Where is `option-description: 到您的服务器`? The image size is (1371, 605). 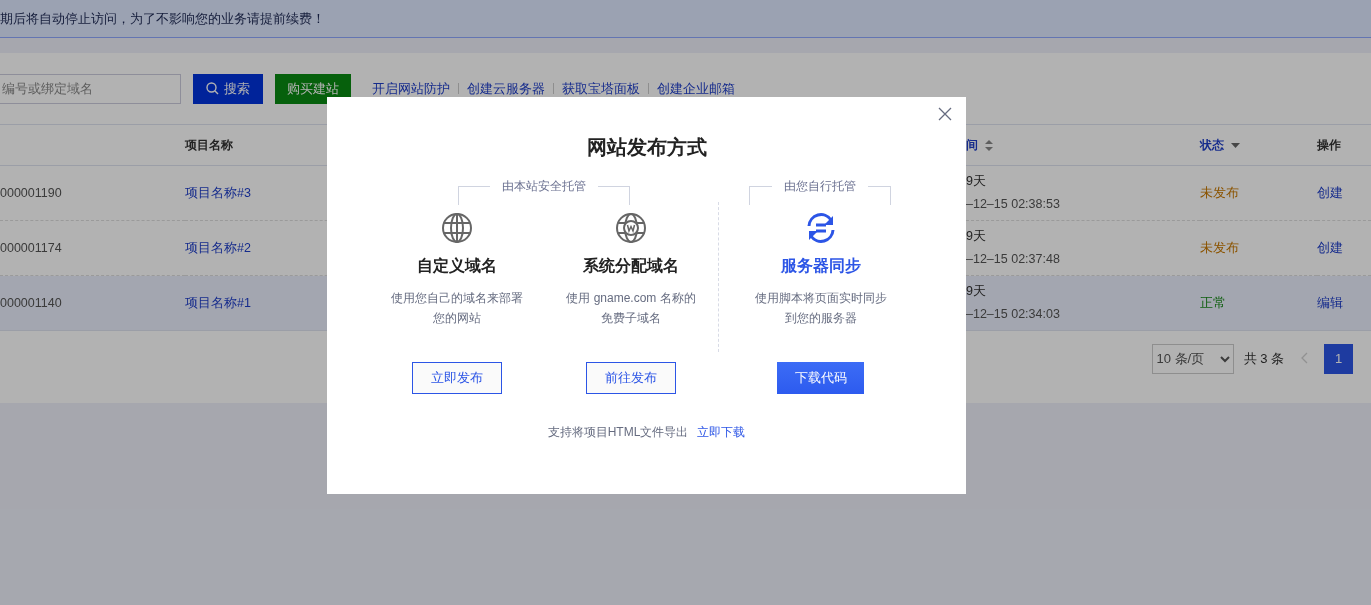 option-description: 到您的服务器 is located at coordinates (820, 318).